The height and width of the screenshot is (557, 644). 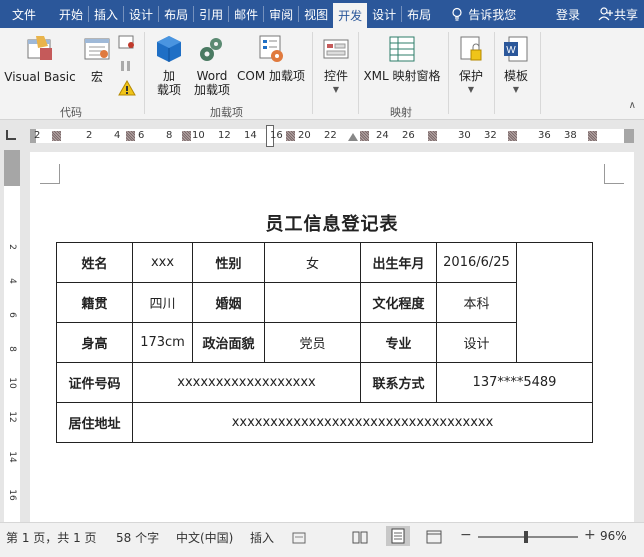 What do you see at coordinates (398, 382) in the screenshot?
I see `table-cell: 联系方式` at bounding box center [398, 382].